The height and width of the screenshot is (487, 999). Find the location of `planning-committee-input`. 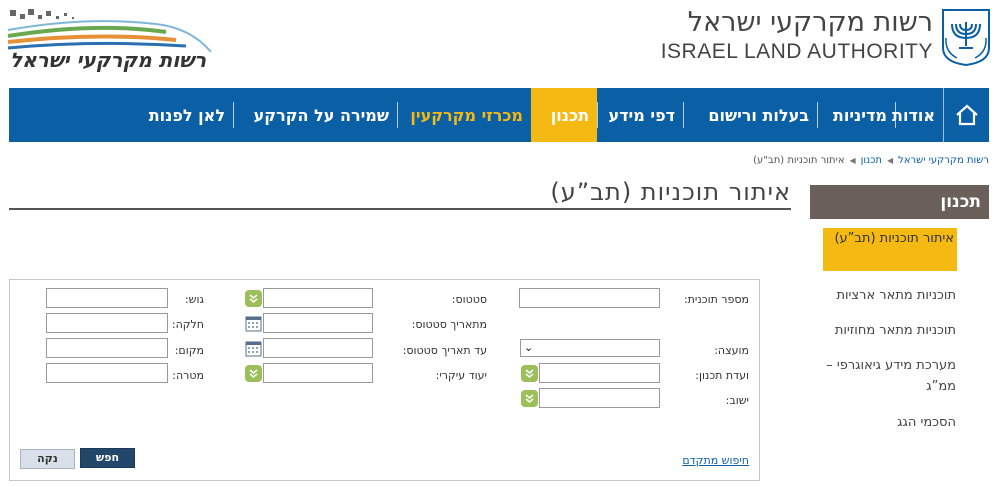

planning-committee-input is located at coordinates (599, 373).